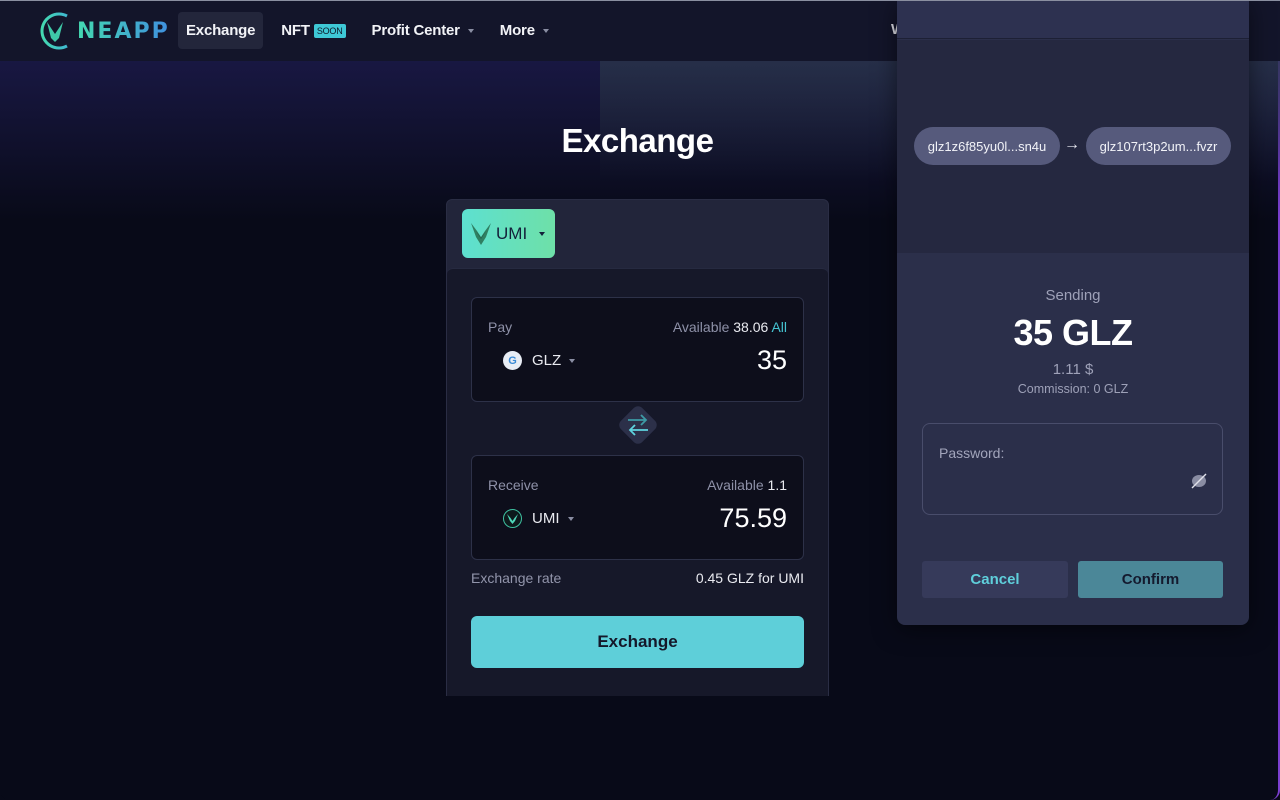 This screenshot has height=800, width=1280. What do you see at coordinates (772, 360) in the screenshot?
I see `pay-amount-input: 35` at bounding box center [772, 360].